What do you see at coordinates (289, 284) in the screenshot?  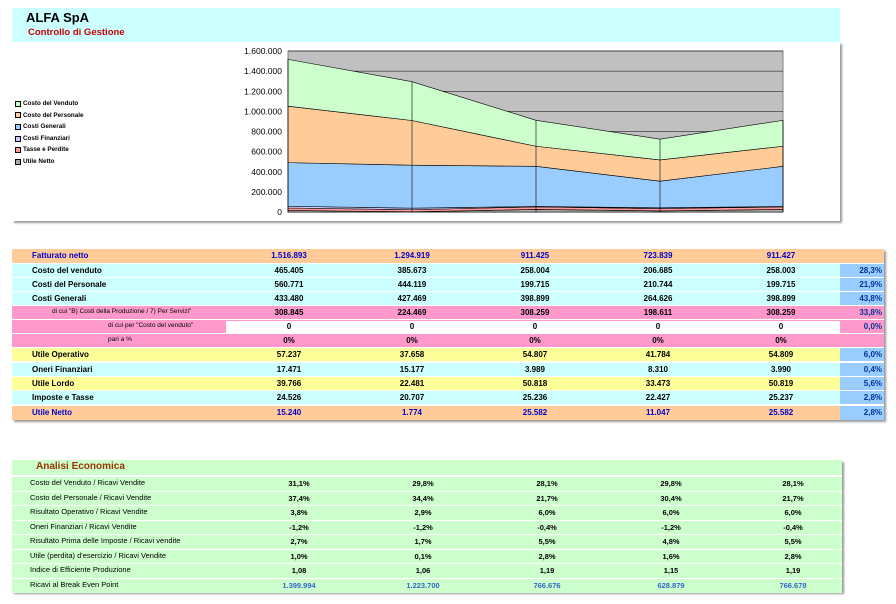 I see `row-value: 560.771` at bounding box center [289, 284].